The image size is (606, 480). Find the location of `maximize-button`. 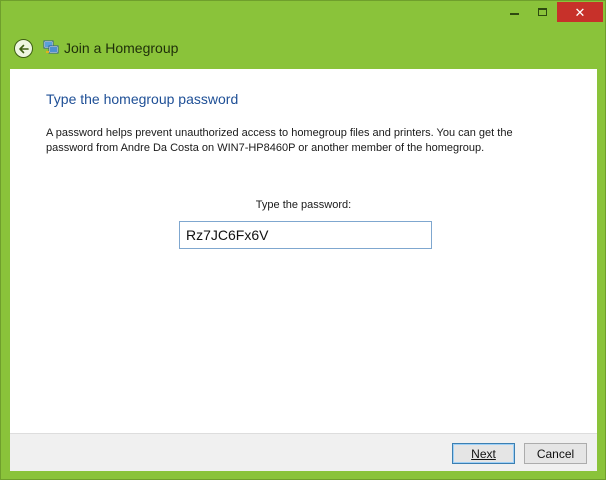

maximize-button is located at coordinates (542, 12).